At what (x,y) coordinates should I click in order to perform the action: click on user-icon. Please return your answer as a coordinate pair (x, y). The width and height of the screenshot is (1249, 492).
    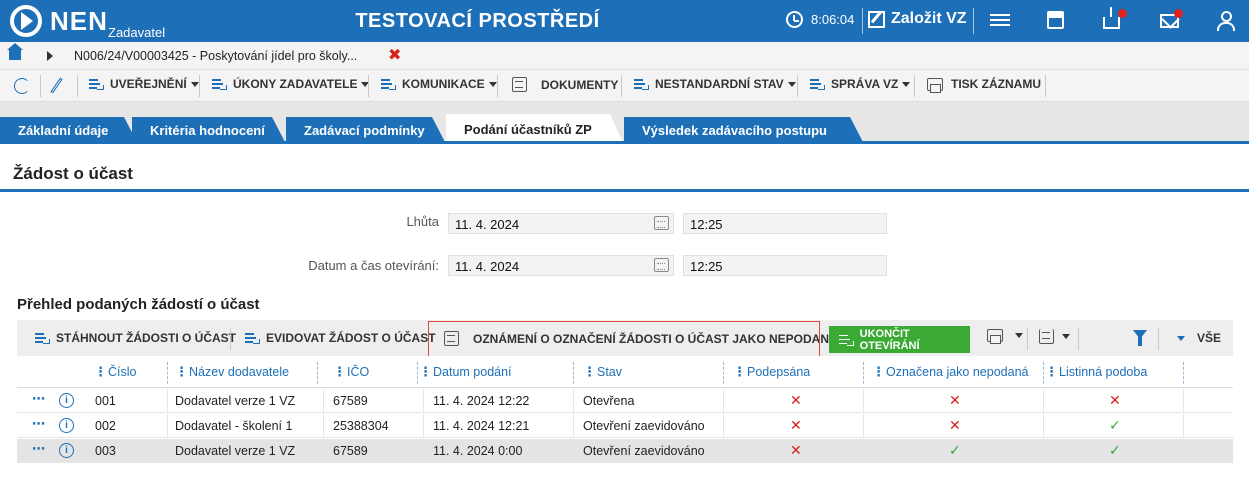
    Looking at the image, I should click on (1225, 21).